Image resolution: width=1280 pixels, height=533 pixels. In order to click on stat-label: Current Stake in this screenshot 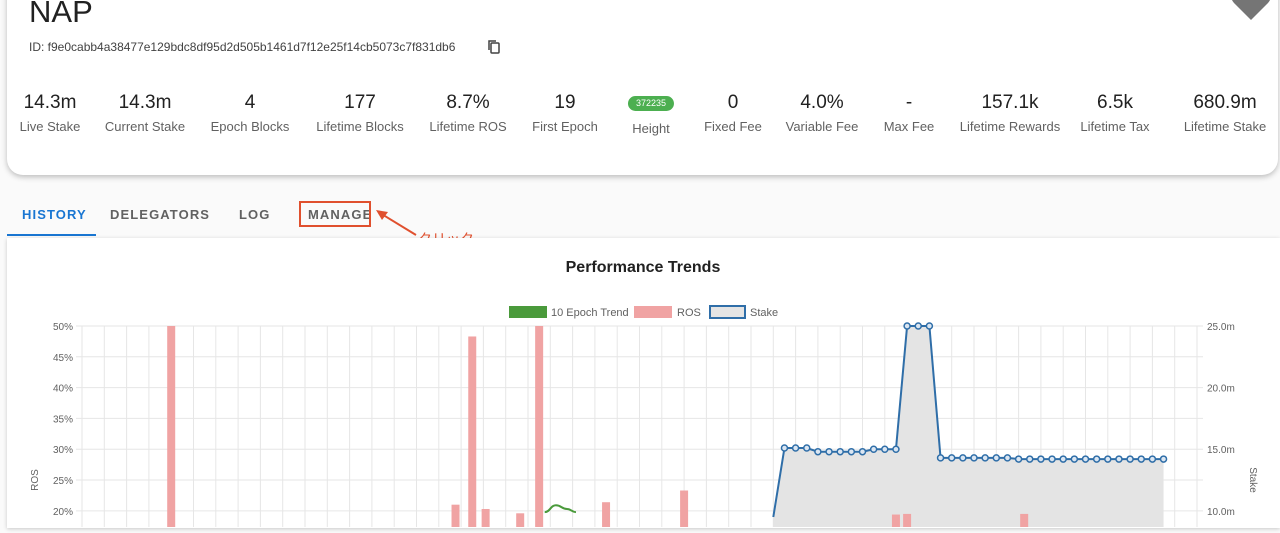, I will do `click(145, 126)`.